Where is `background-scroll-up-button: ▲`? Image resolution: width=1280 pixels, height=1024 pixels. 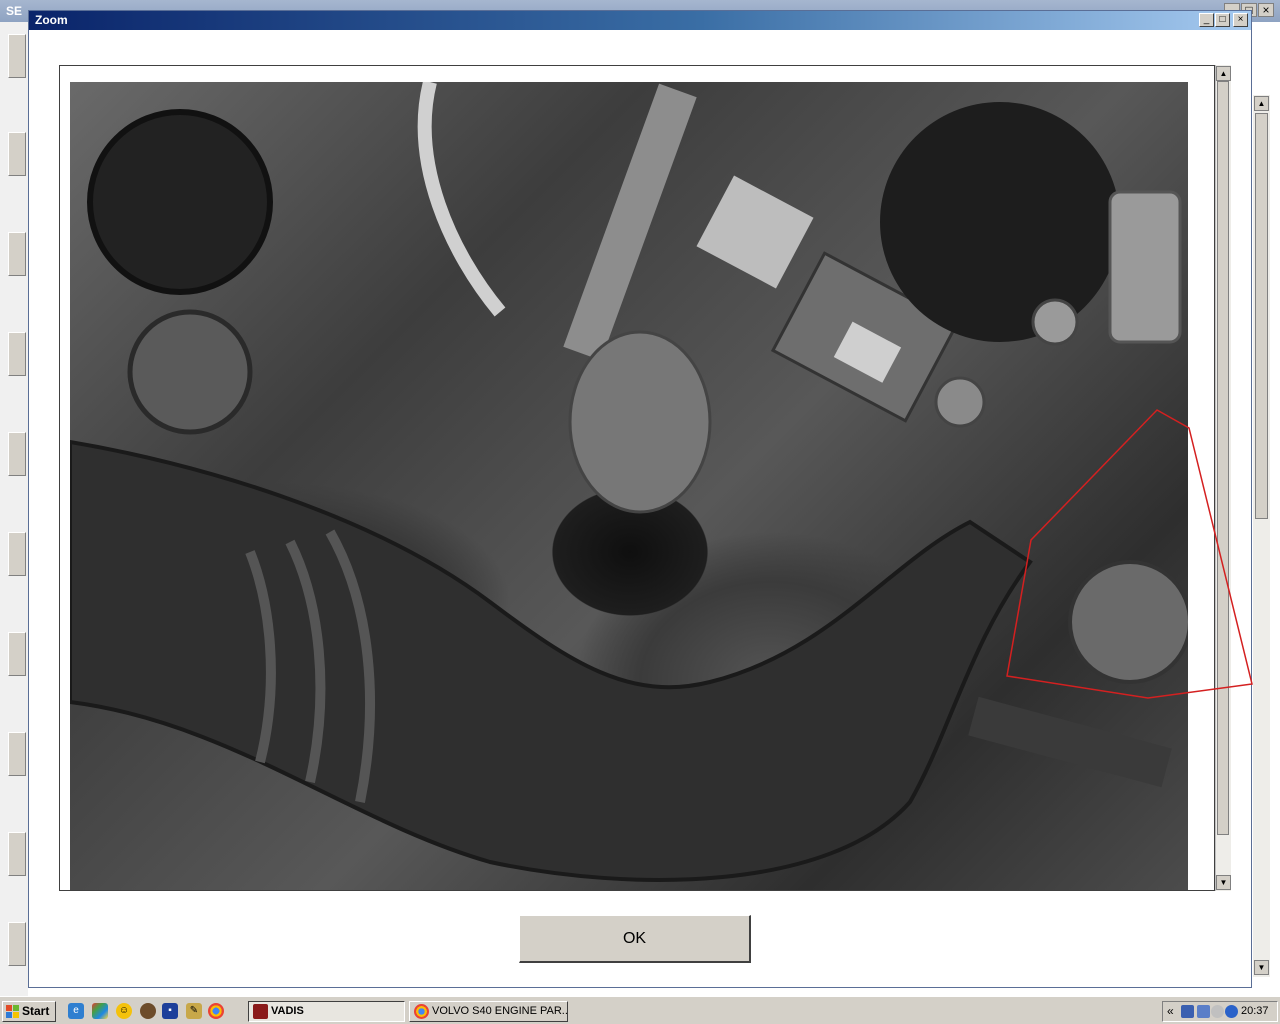
background-scroll-up-button: ▲ is located at coordinates (1261, 103).